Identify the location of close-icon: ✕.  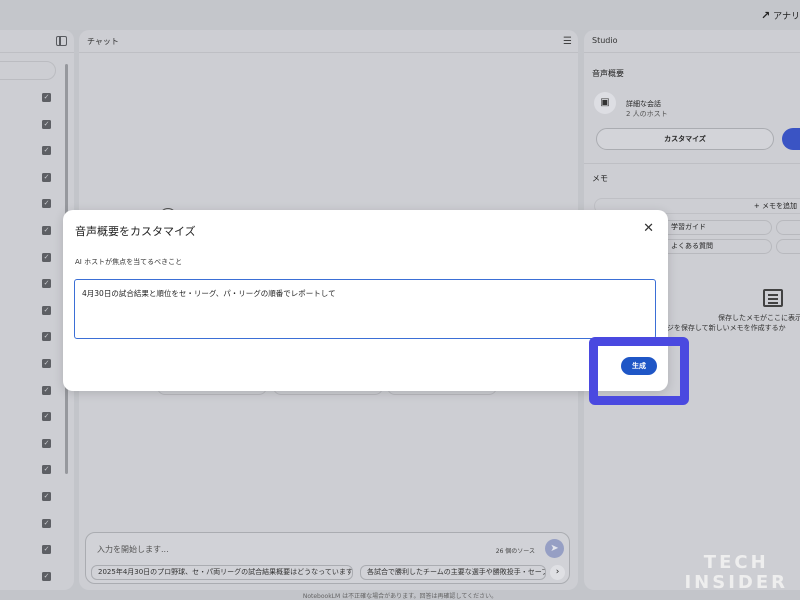
(648, 228).